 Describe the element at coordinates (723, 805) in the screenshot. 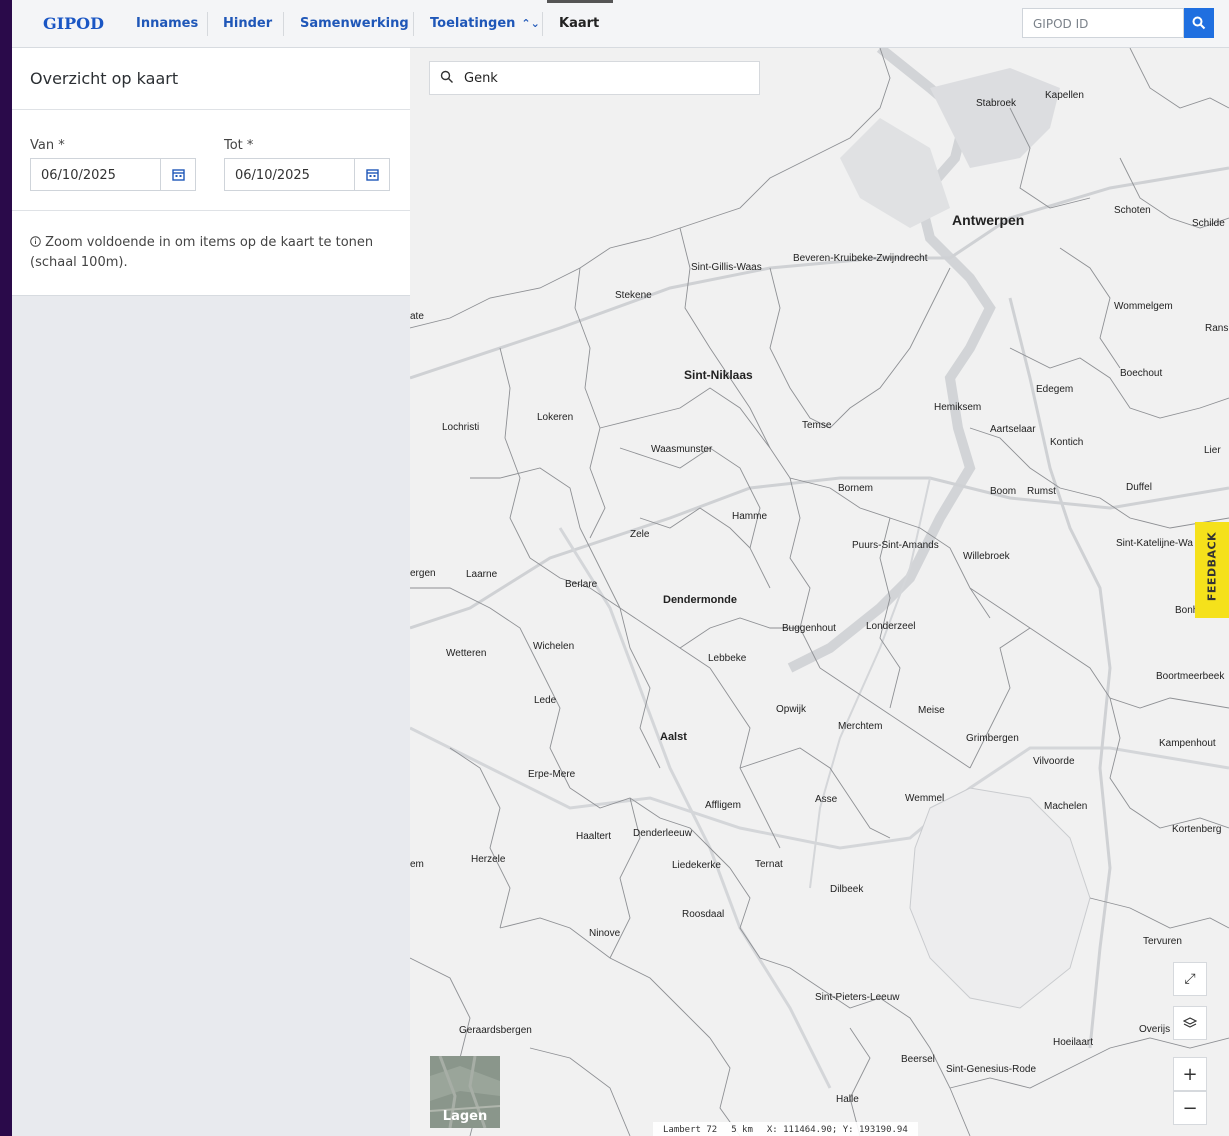

I see `place-label: Affligem` at that location.